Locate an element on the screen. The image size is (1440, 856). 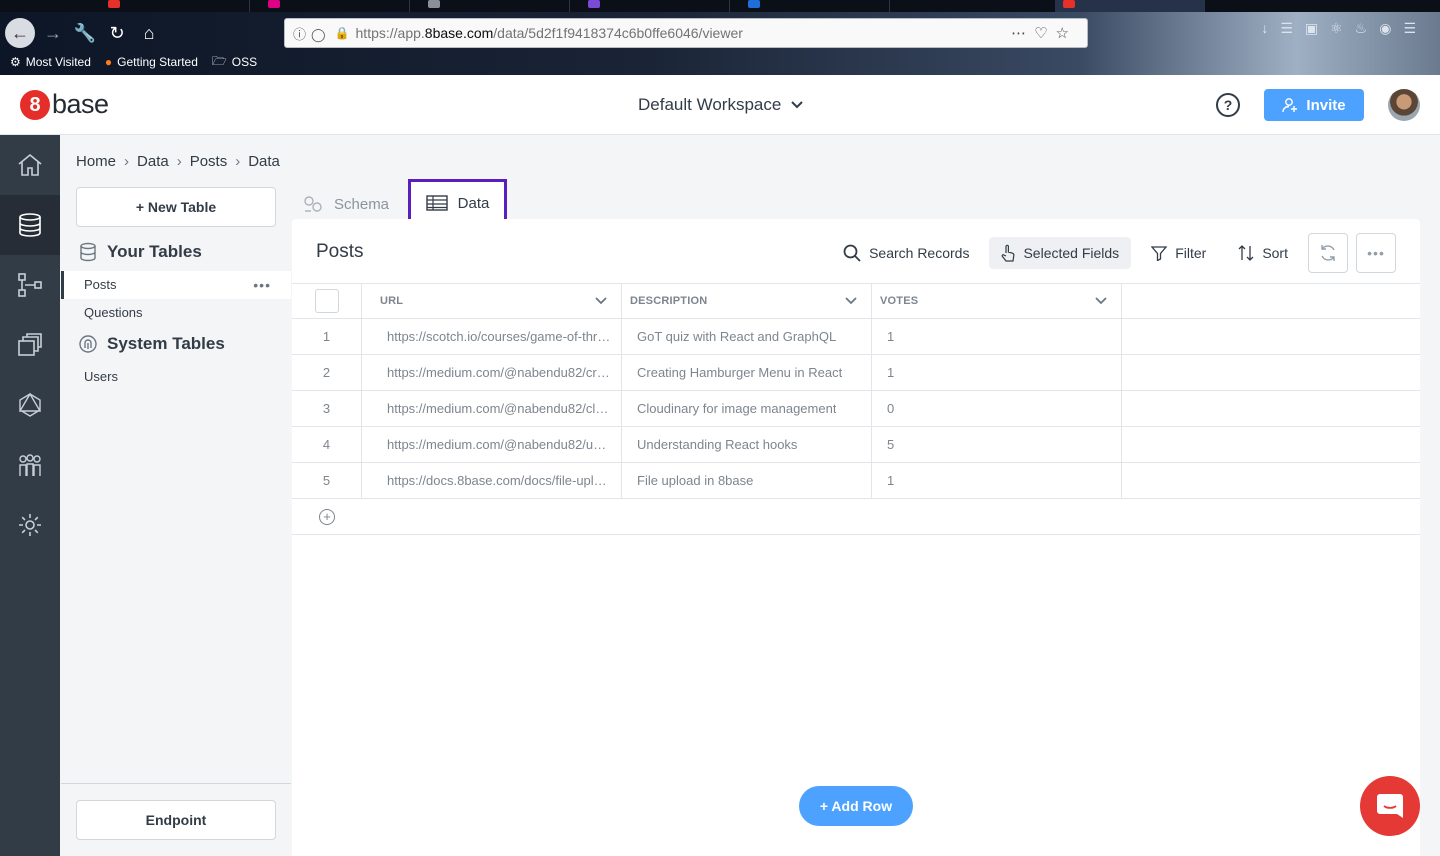
column-header-votes: VOTES is located at coordinates (997, 301).